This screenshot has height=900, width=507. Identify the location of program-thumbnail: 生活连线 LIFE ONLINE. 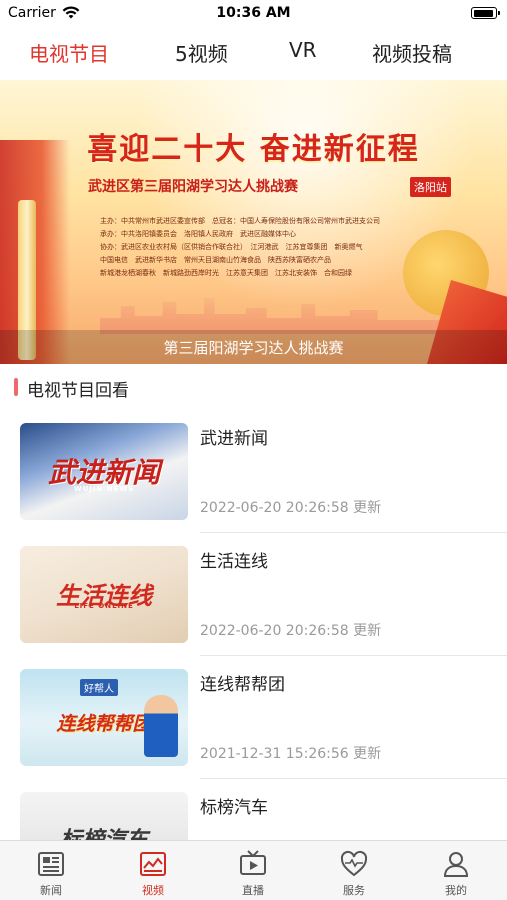
(104, 594).